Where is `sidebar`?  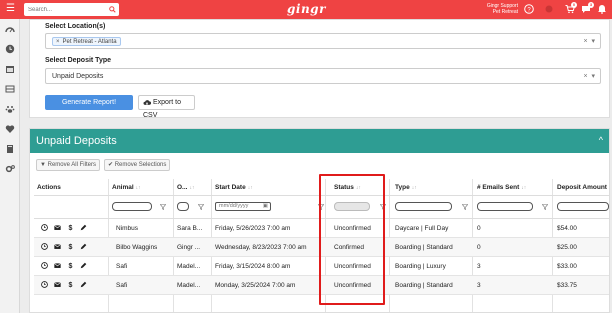 sidebar is located at coordinates (10, 166).